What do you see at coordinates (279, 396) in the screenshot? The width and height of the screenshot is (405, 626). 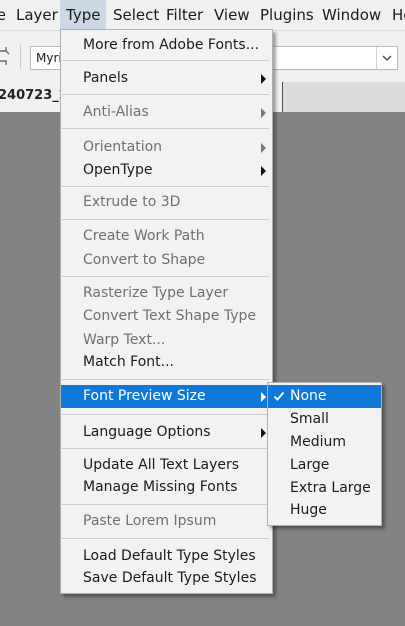 I see `checkmark-icon` at bounding box center [279, 396].